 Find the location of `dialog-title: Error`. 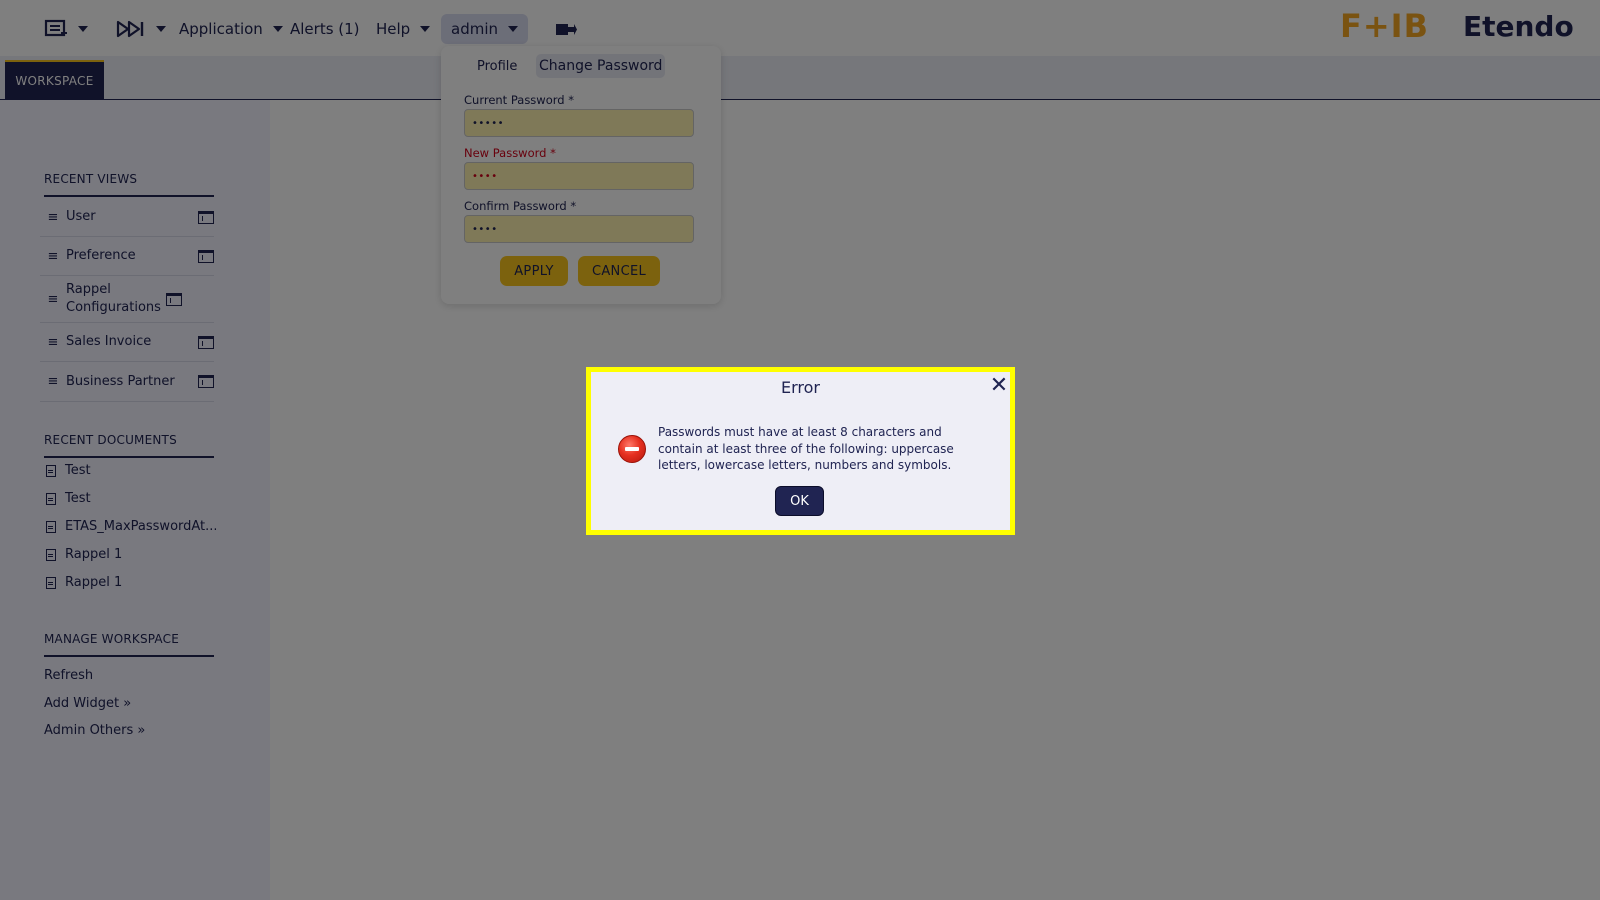

dialog-title: Error is located at coordinates (800, 387).